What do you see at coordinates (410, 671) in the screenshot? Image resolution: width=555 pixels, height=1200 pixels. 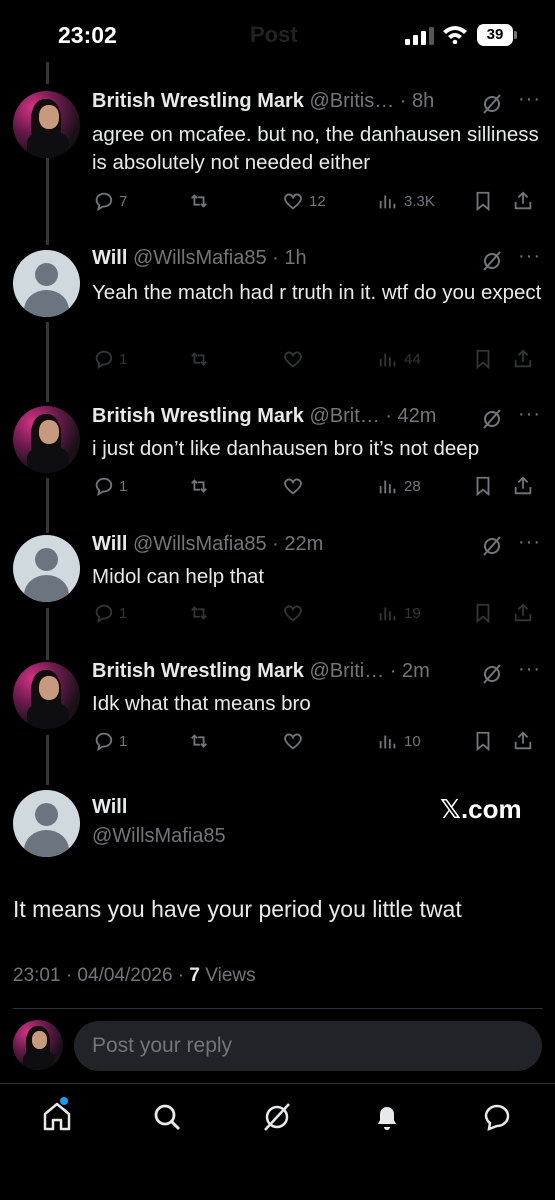 I see `post-time: · 2m` at bounding box center [410, 671].